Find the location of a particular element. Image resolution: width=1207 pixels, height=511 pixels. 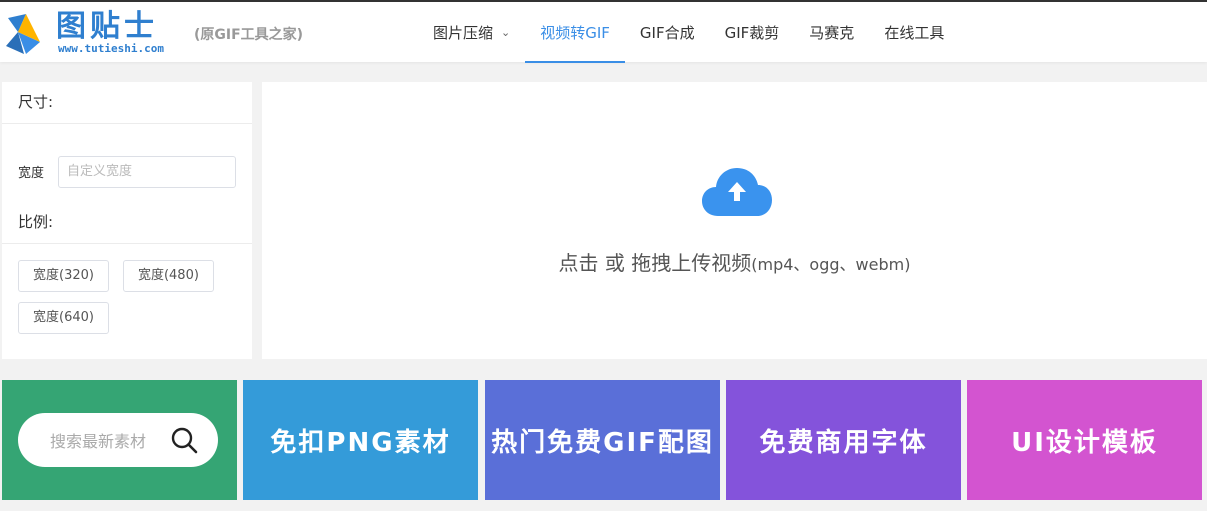

nav-item-label: 视频转GIF is located at coordinates (575, 32).